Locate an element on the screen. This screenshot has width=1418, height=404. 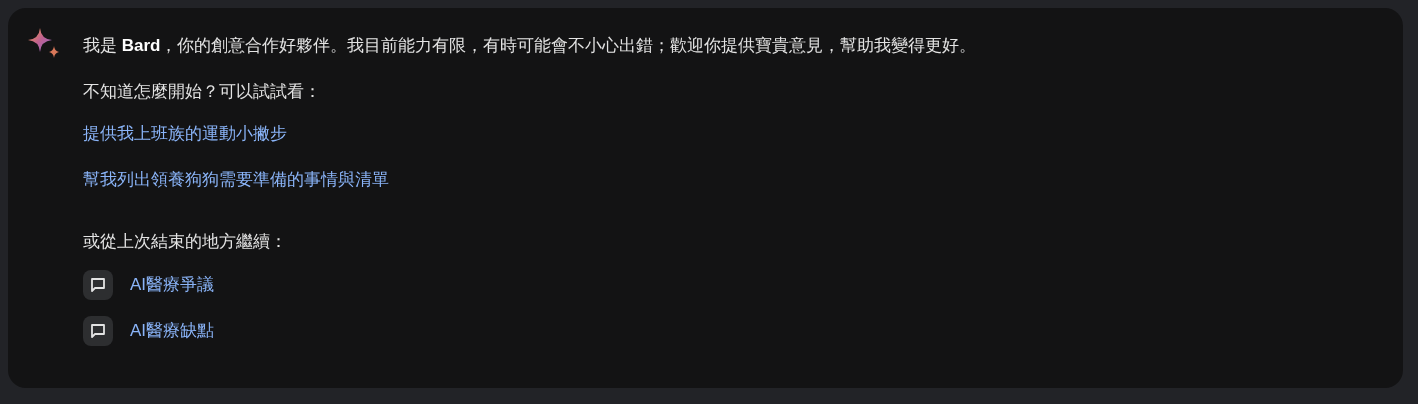
suggestion-link: 提供我上班族的運動小撇步 is located at coordinates (185, 134).